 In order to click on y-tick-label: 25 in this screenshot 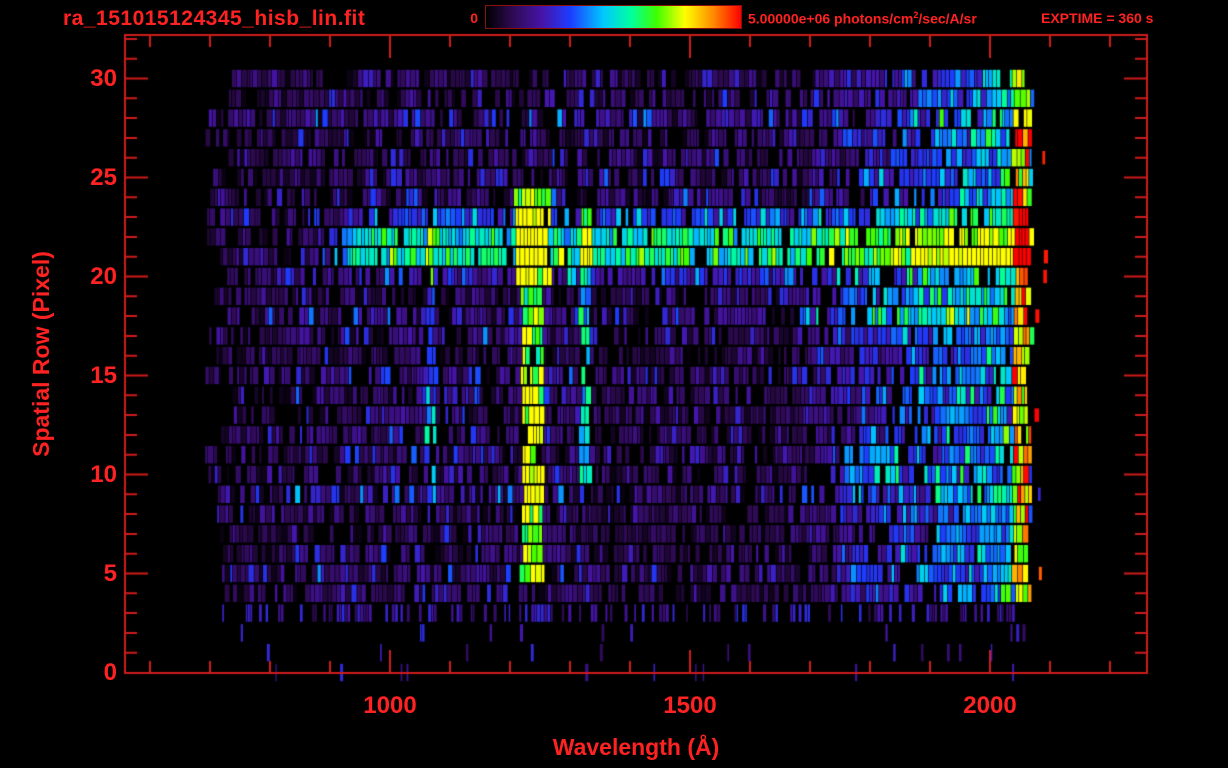, I will do `click(103, 177)`.